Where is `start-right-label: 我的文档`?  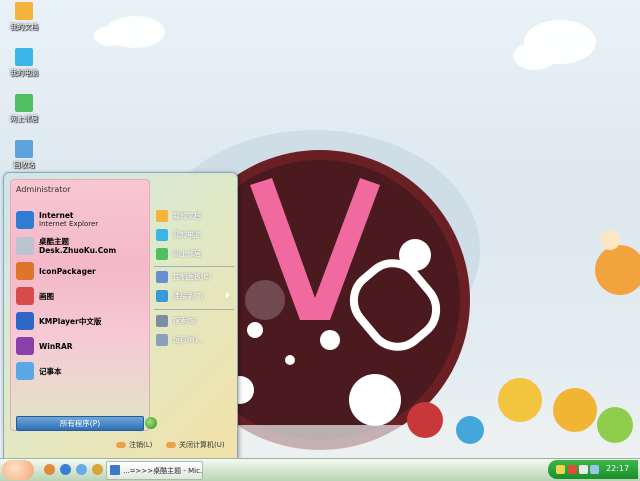 start-right-label: 我的文档 is located at coordinates (187, 216).